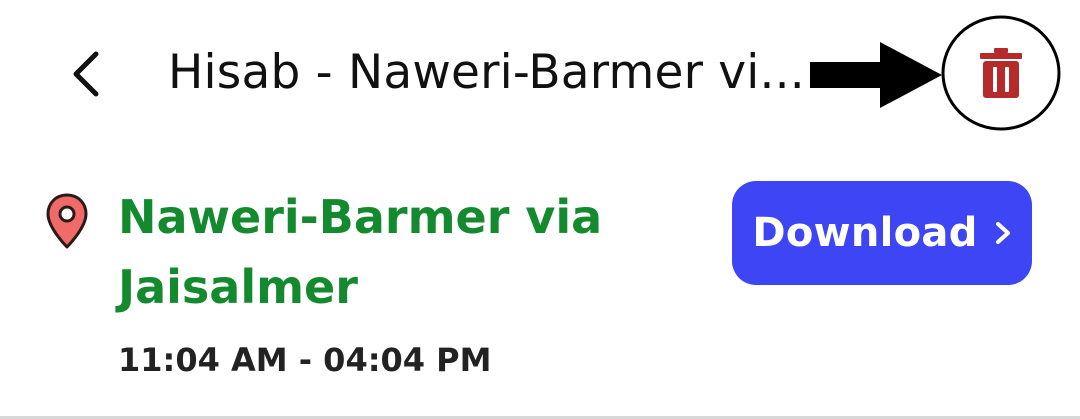 This screenshot has width=1080, height=419. What do you see at coordinates (67, 221) in the screenshot?
I see `map-pin-icon` at bounding box center [67, 221].